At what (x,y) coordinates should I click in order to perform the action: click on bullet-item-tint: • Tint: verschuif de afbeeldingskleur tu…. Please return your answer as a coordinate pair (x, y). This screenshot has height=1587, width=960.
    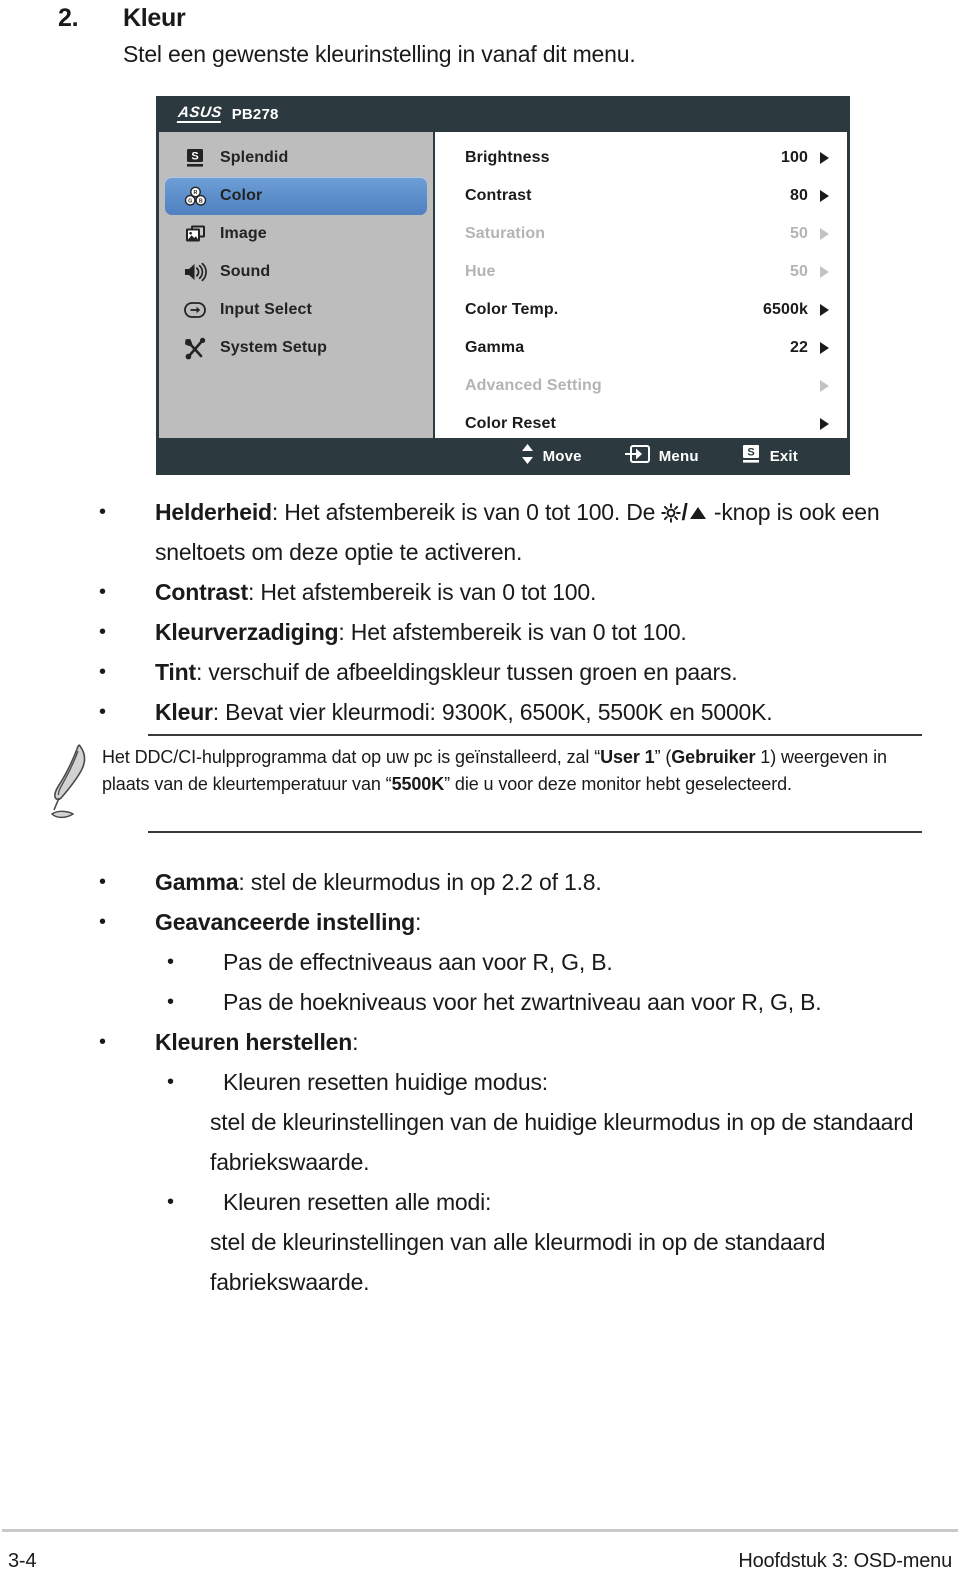
    Looking at the image, I should click on (480, 672).